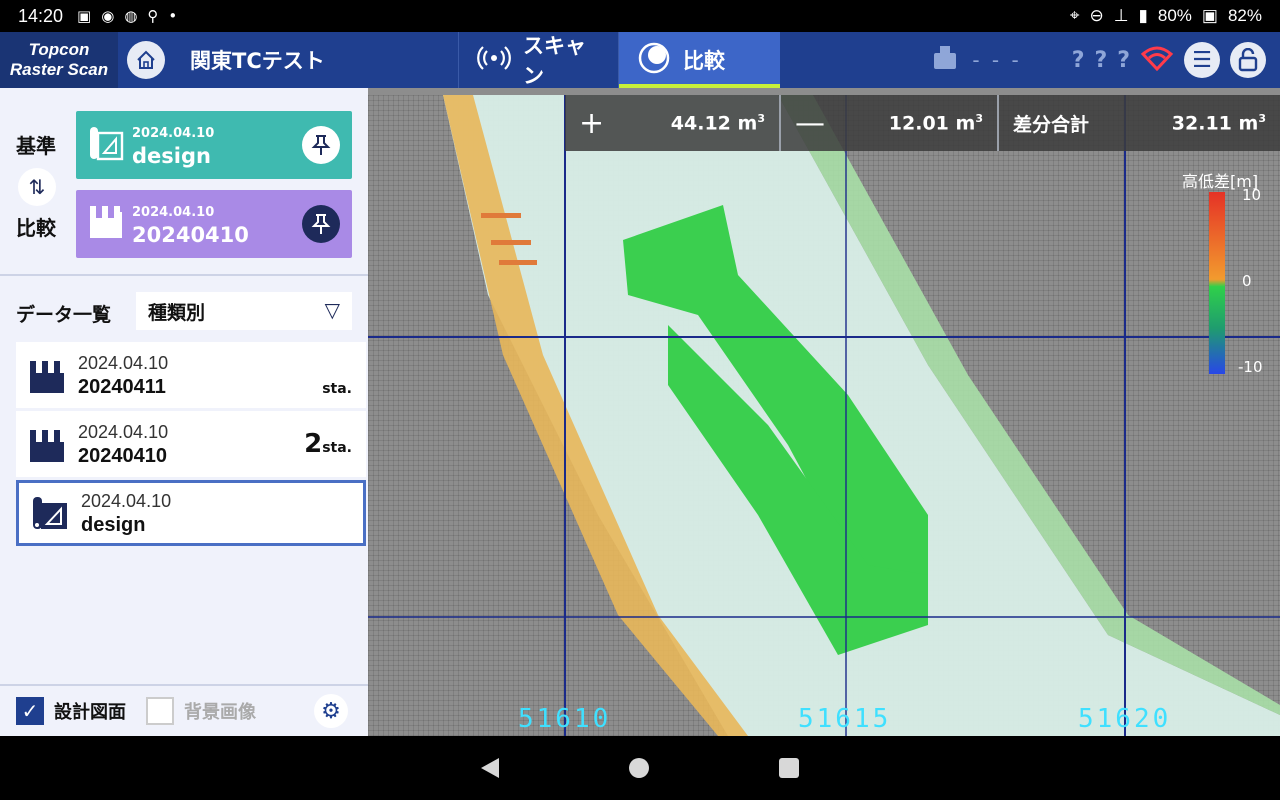  I want to click on base-label: 基準, so click(36, 146).